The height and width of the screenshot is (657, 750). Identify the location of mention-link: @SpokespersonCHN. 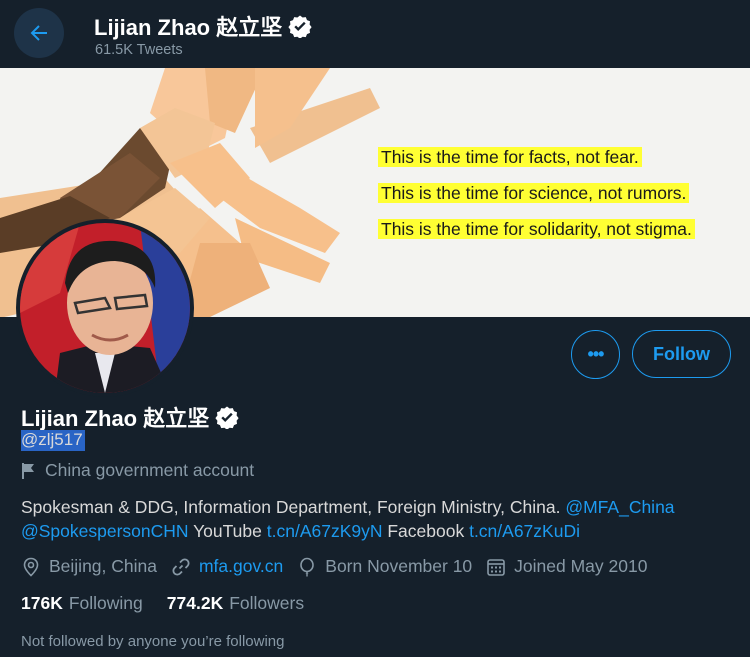
(105, 531).